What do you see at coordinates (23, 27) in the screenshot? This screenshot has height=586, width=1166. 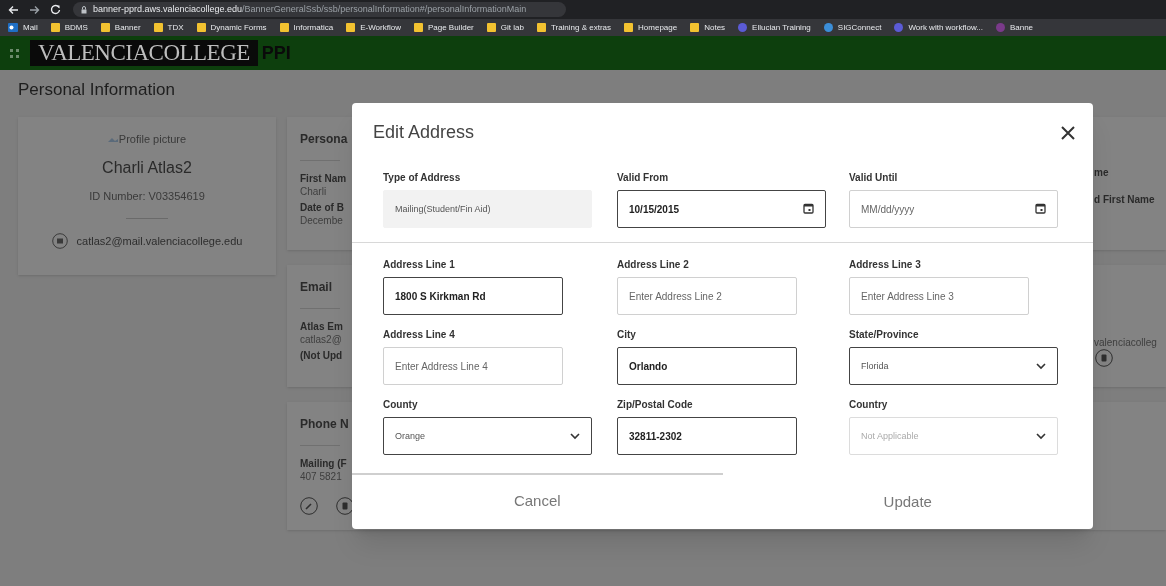 I see `bookmark: Mail` at bounding box center [23, 27].